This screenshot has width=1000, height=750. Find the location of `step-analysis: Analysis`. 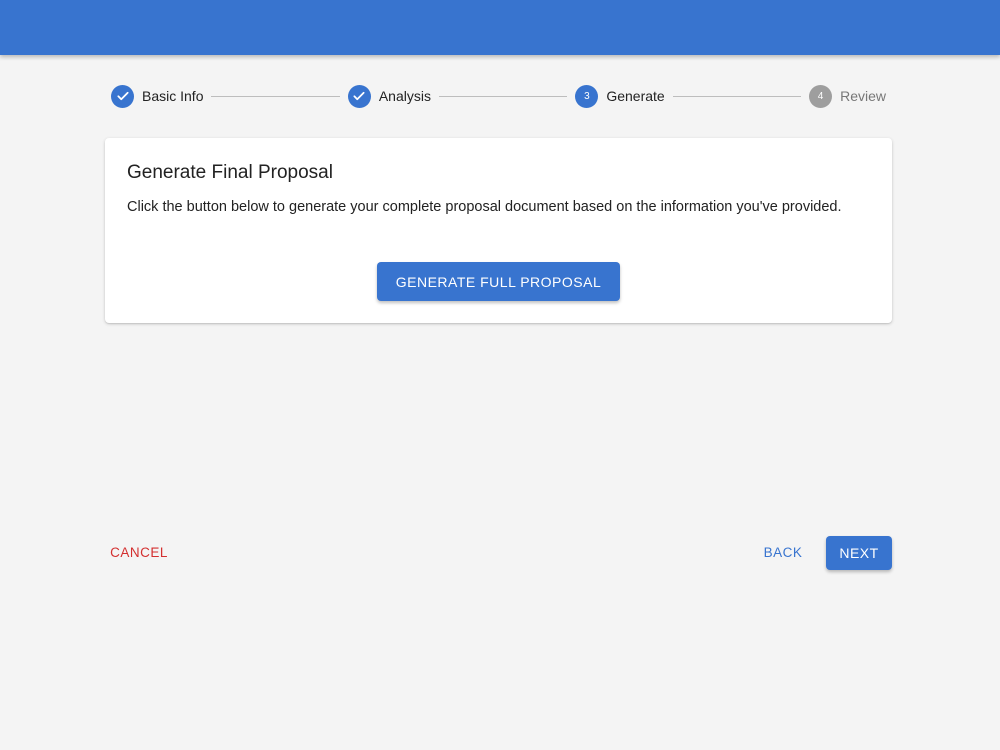

step-analysis: Analysis is located at coordinates (389, 96).